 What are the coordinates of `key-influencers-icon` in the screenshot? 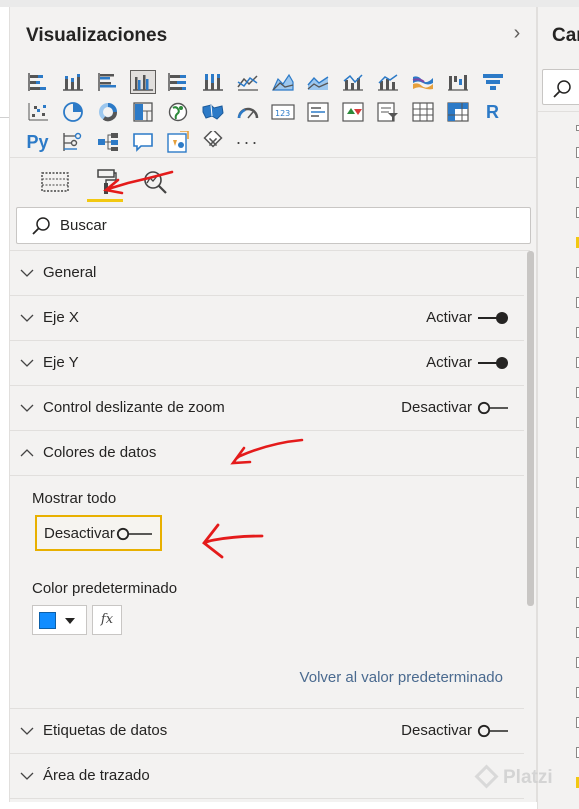 It's located at (72, 142).